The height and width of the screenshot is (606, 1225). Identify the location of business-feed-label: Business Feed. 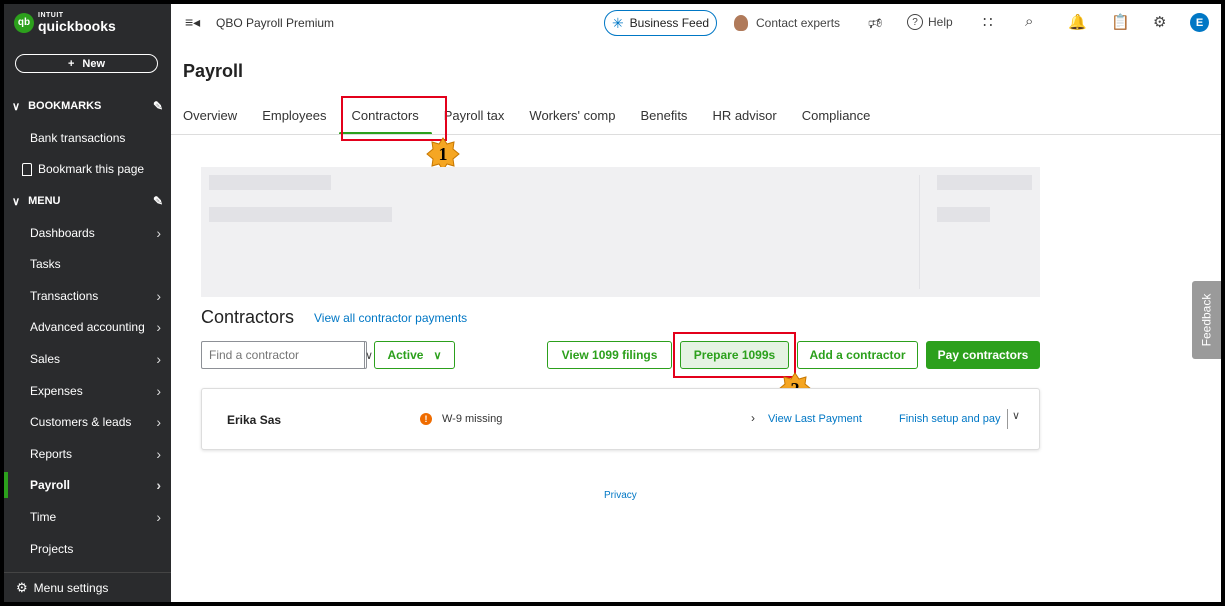
(669, 23).